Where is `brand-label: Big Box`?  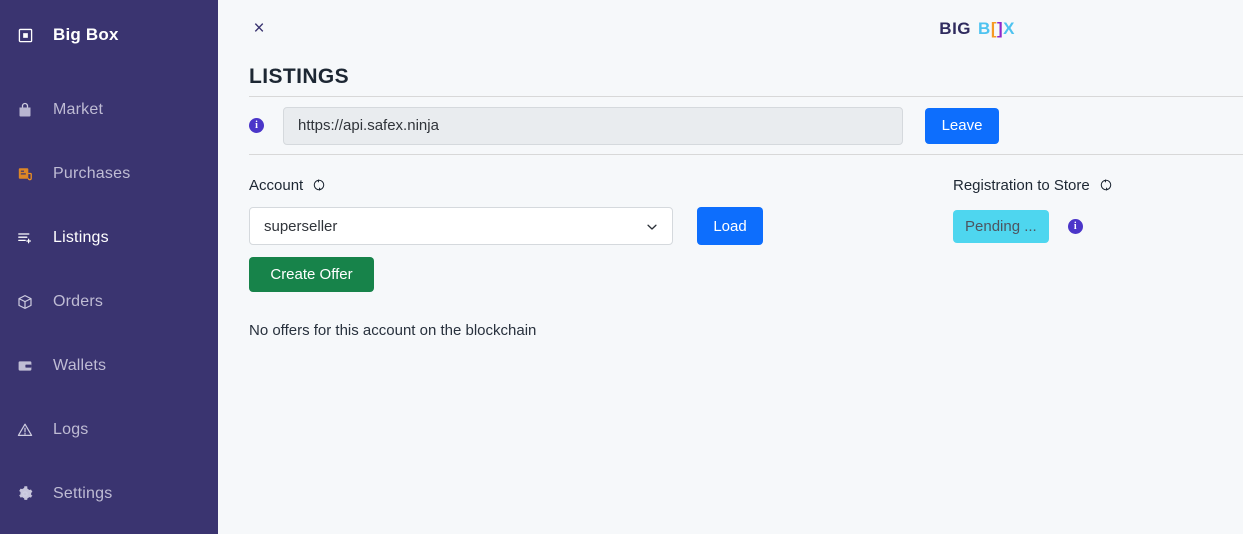
brand-label: Big Box is located at coordinates (86, 34).